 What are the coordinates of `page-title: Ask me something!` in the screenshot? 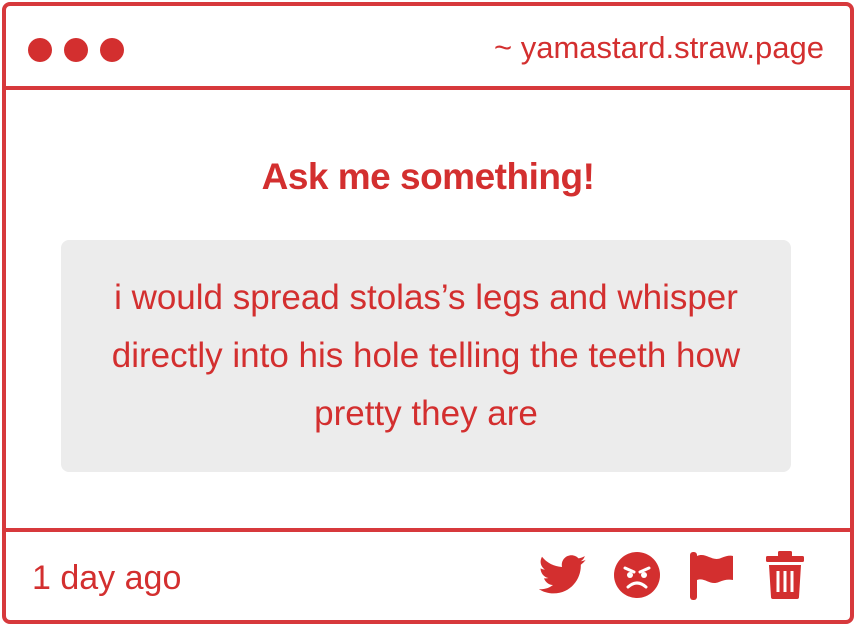 It's located at (428, 176).